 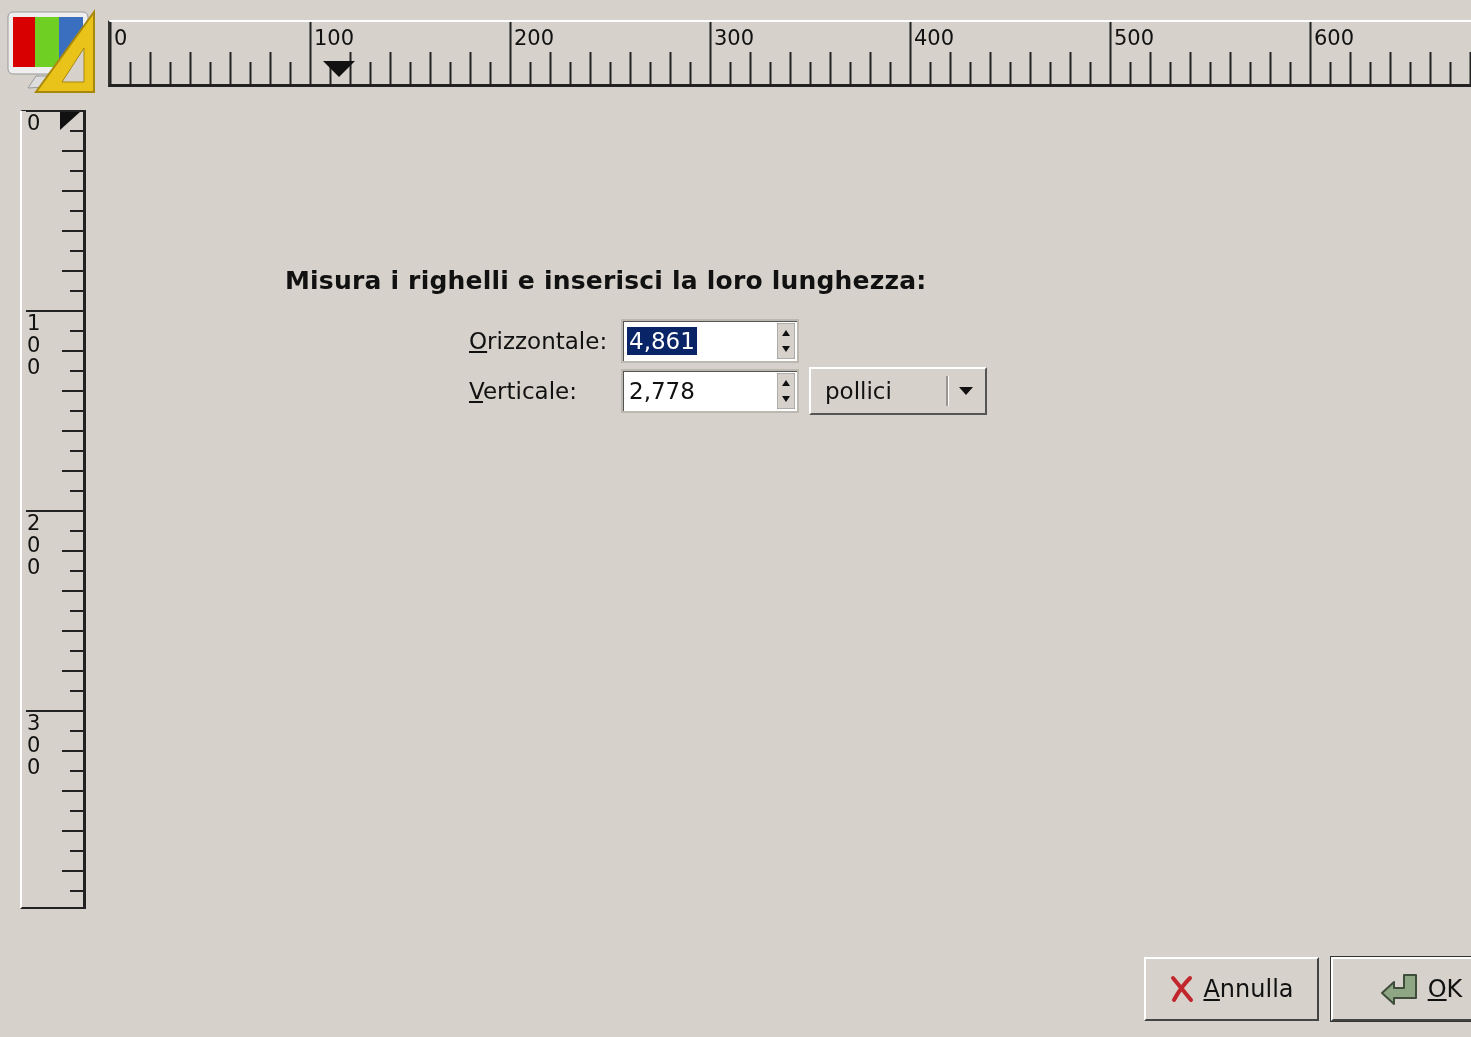 What do you see at coordinates (898, 391) in the screenshot?
I see `unit-dropdown: pollici` at bounding box center [898, 391].